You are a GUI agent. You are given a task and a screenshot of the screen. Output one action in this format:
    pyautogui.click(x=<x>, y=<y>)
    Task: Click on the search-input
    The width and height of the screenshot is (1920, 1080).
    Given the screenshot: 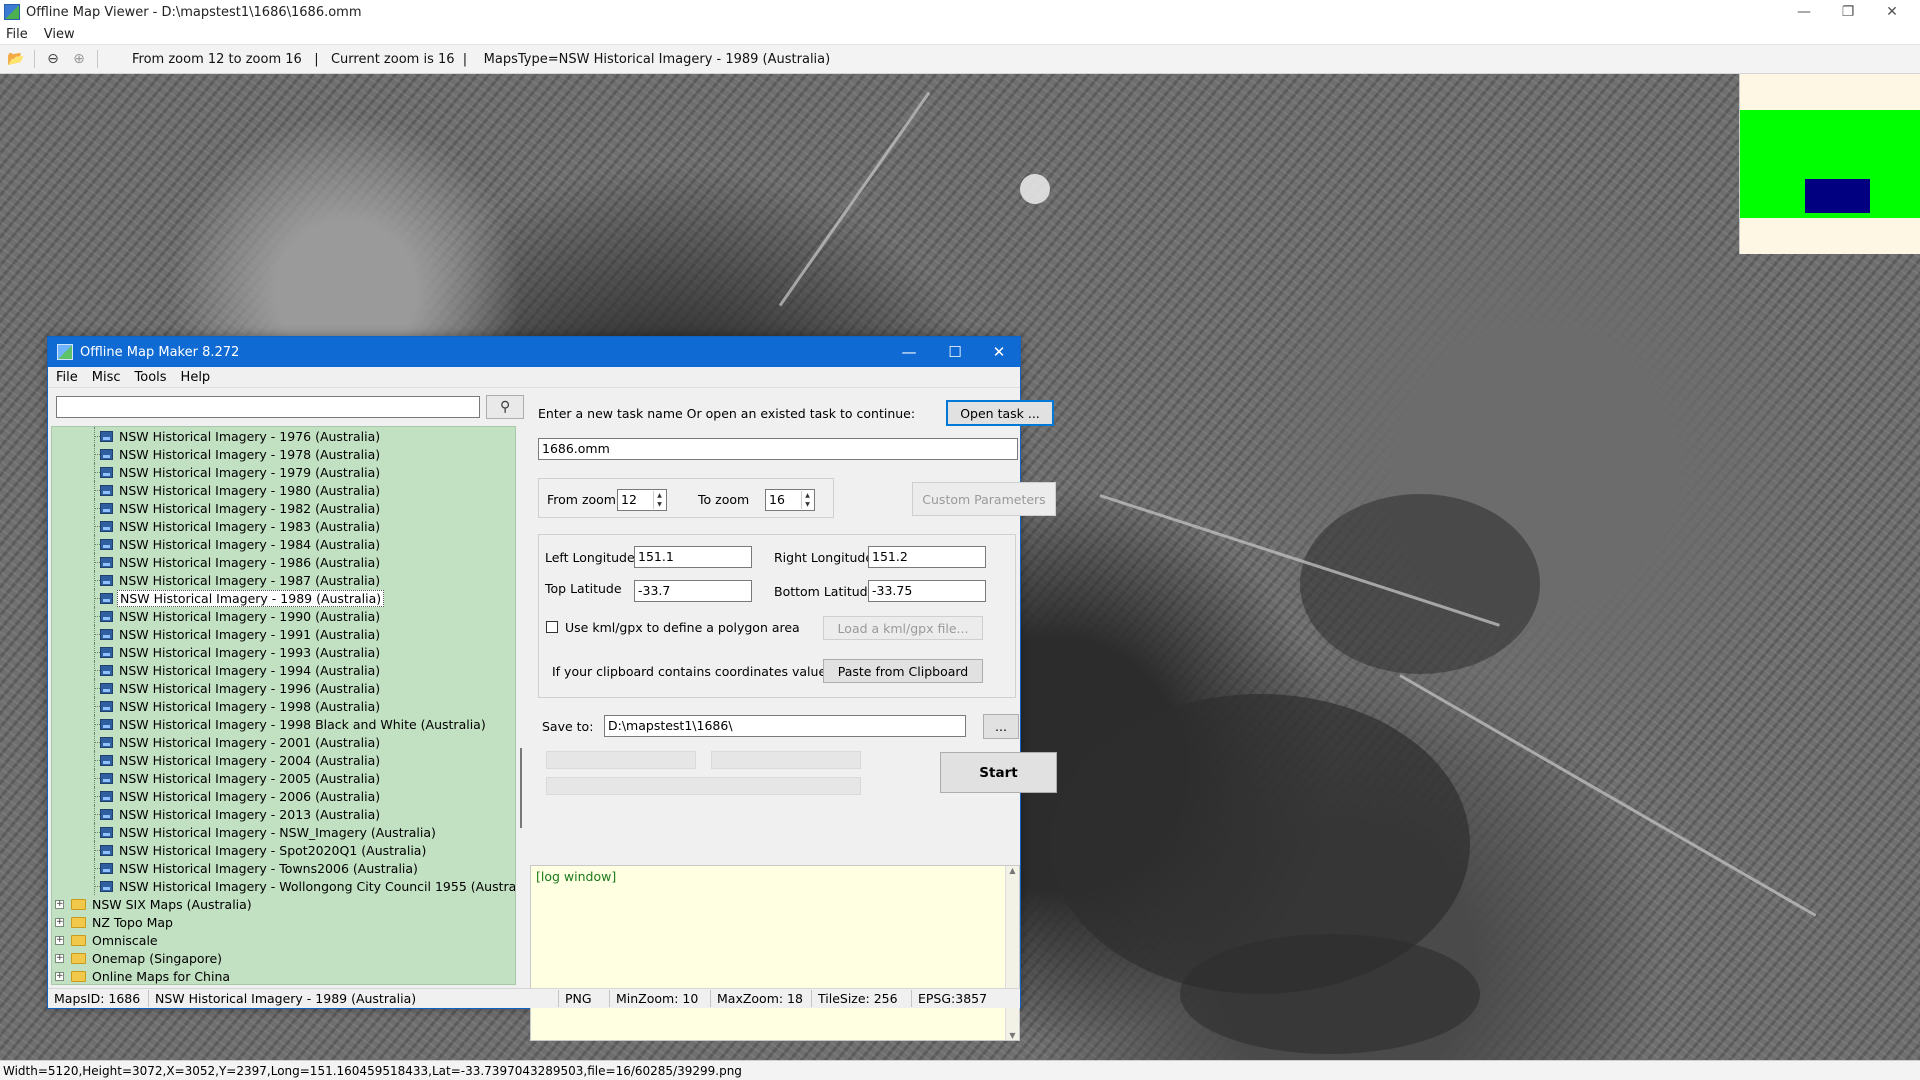 What is the action you would take?
    pyautogui.click(x=268, y=407)
    